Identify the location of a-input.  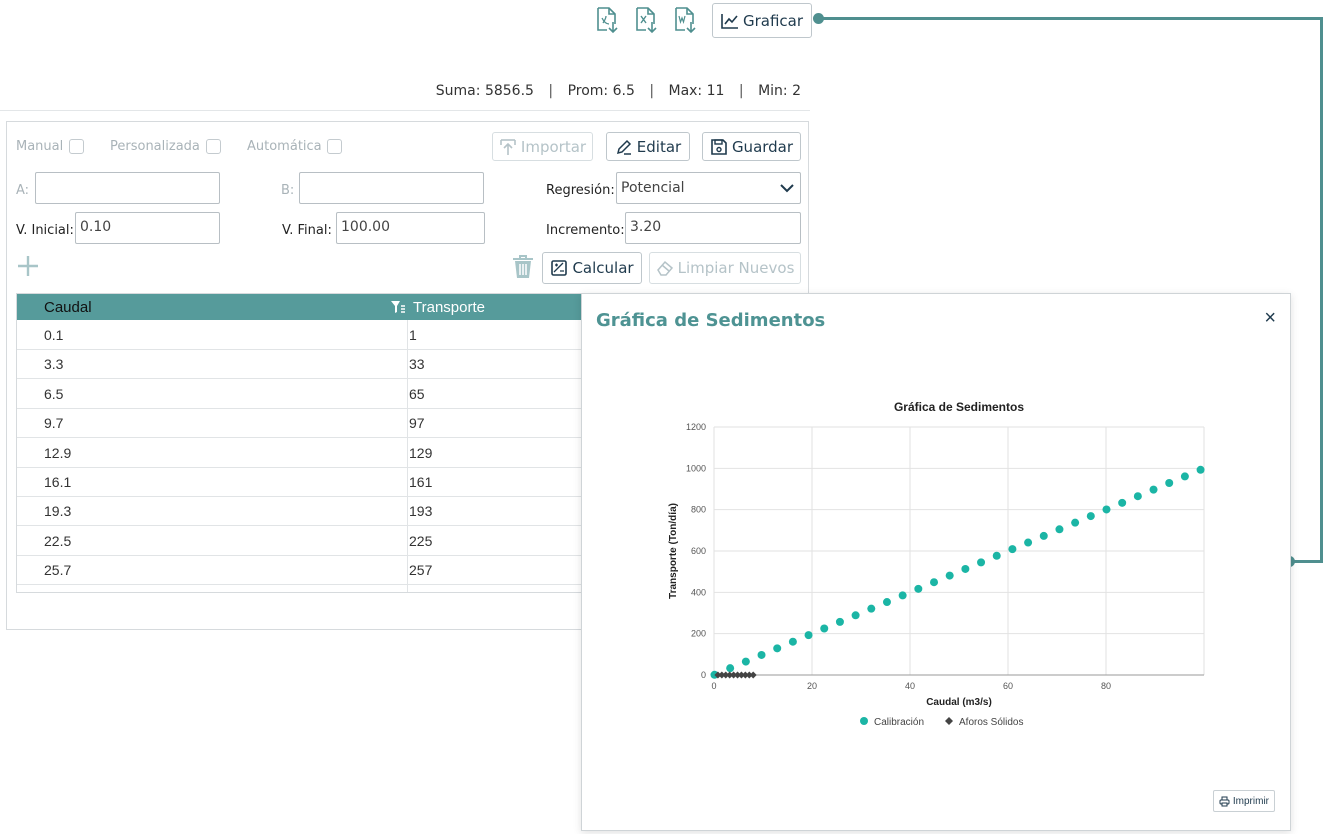
(127, 188).